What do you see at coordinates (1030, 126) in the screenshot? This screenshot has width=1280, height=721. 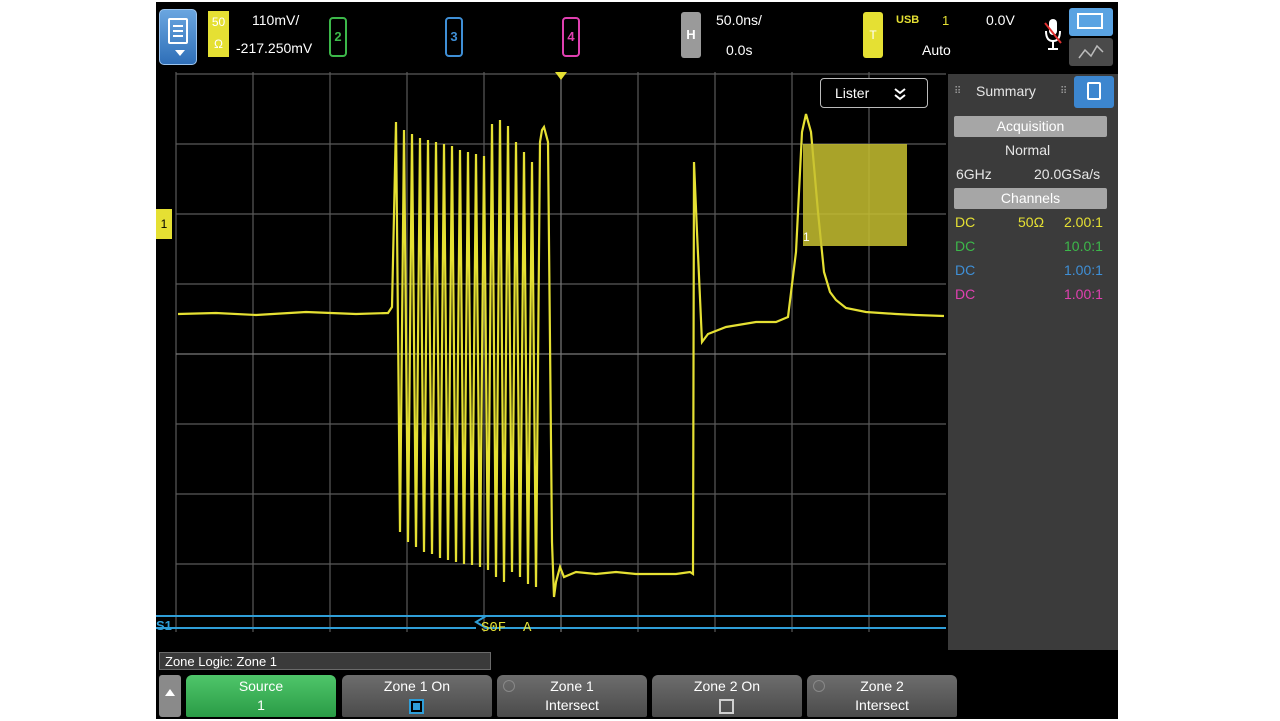 I see `acquisition-header: Acquisition` at bounding box center [1030, 126].